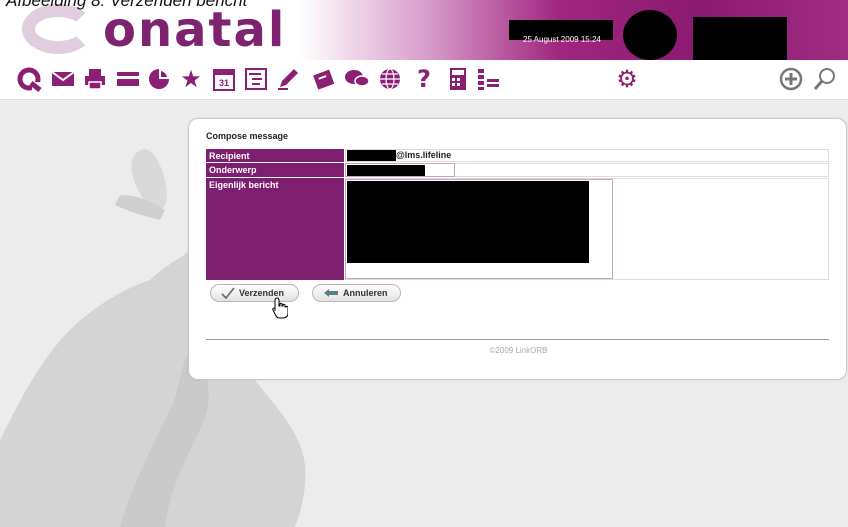  What do you see at coordinates (825, 79) in the screenshot?
I see `search-icon` at bounding box center [825, 79].